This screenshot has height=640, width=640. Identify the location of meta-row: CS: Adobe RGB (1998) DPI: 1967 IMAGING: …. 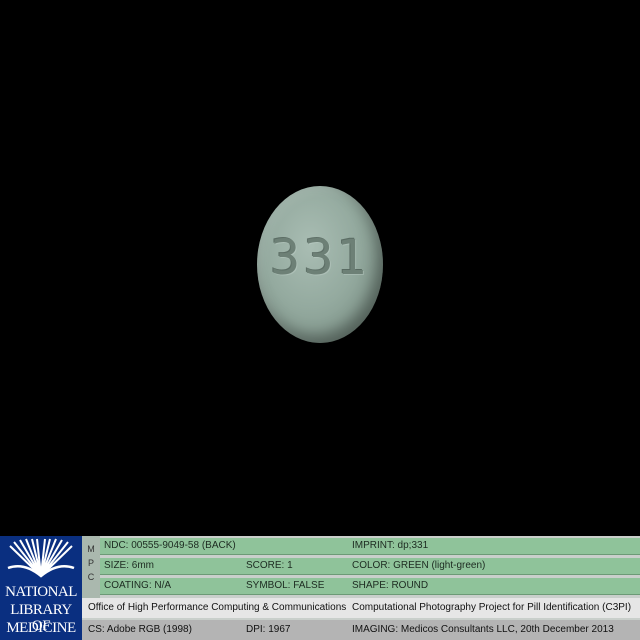
(361, 630).